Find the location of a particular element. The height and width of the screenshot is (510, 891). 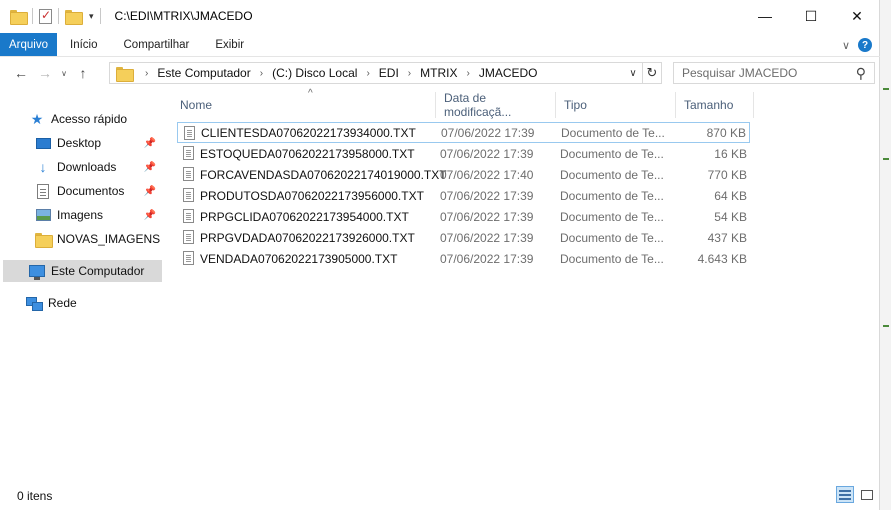

network-icon is located at coordinates (34, 303).